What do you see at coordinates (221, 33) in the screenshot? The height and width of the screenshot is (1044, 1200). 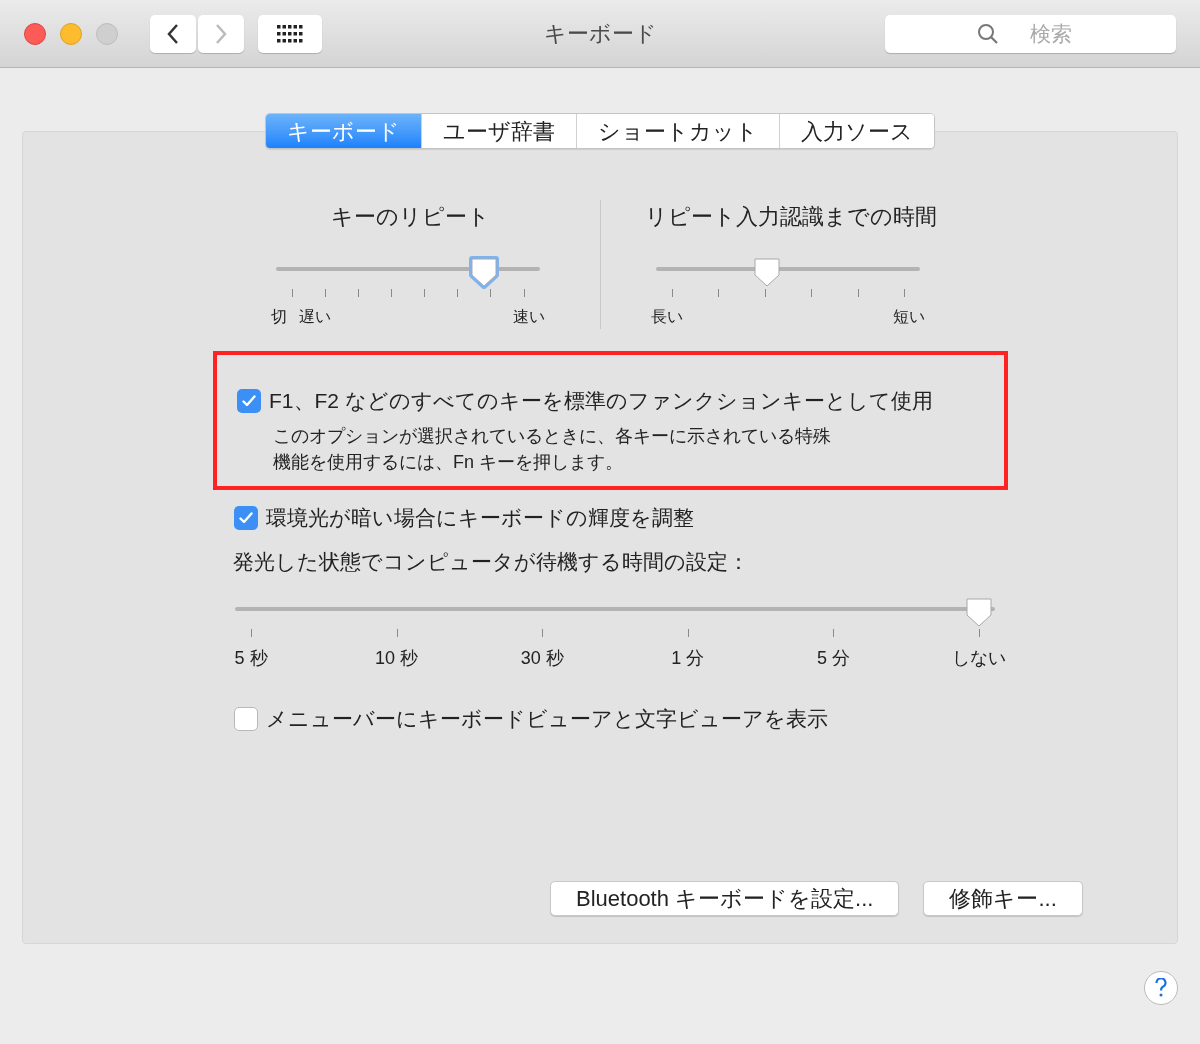 I see `chevron-right-icon` at bounding box center [221, 33].